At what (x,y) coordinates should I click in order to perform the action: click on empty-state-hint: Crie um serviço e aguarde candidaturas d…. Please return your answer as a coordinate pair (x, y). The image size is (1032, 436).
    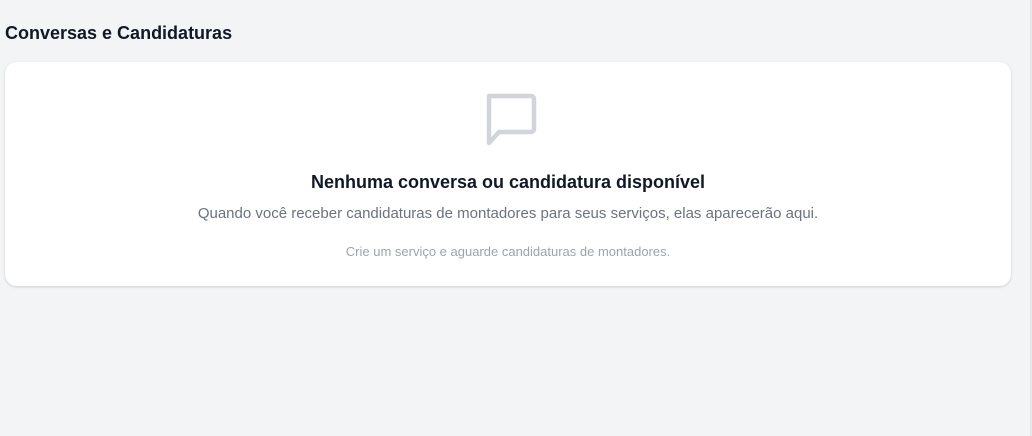
    Looking at the image, I should click on (508, 251).